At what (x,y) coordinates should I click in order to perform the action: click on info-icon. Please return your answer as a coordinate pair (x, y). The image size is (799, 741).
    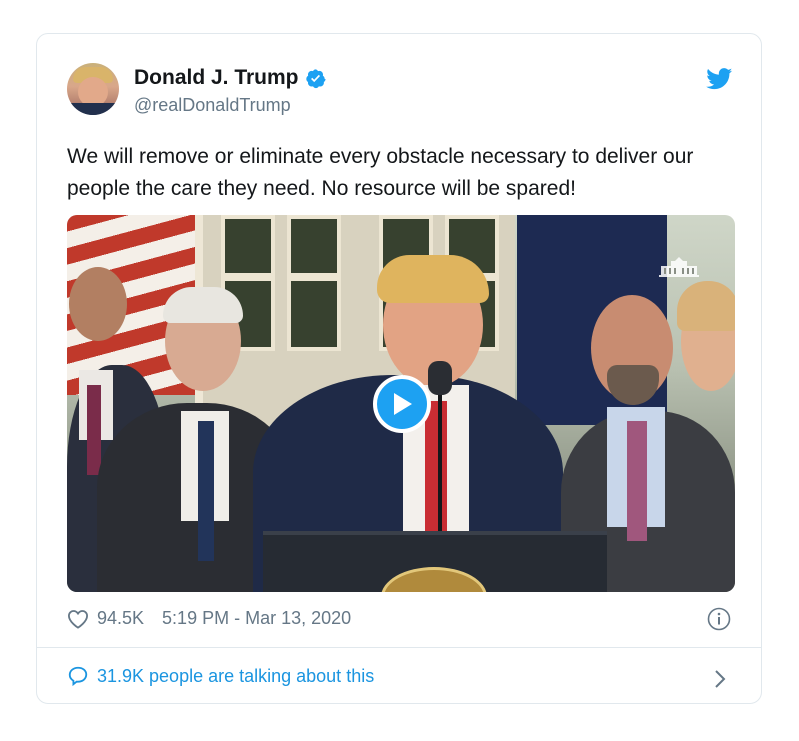
    Looking at the image, I should click on (719, 619).